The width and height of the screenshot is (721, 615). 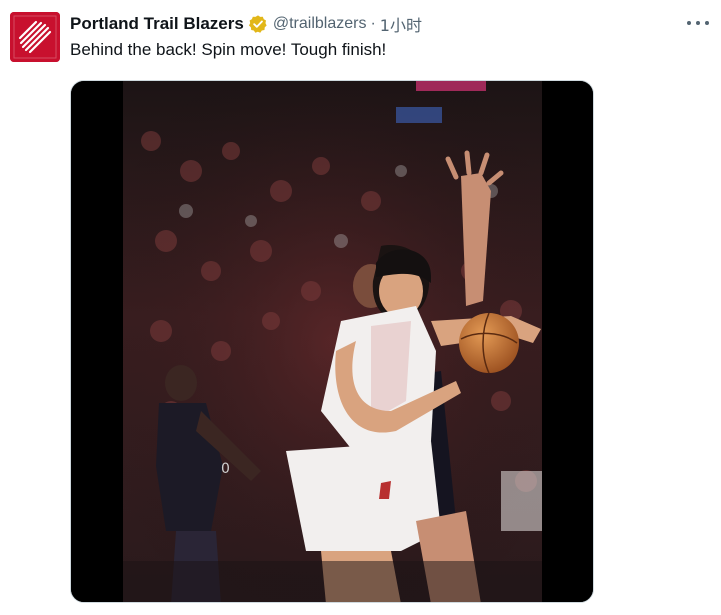 What do you see at coordinates (225, 469) in the screenshot?
I see `opponent-jersey-number: 0` at bounding box center [225, 469].